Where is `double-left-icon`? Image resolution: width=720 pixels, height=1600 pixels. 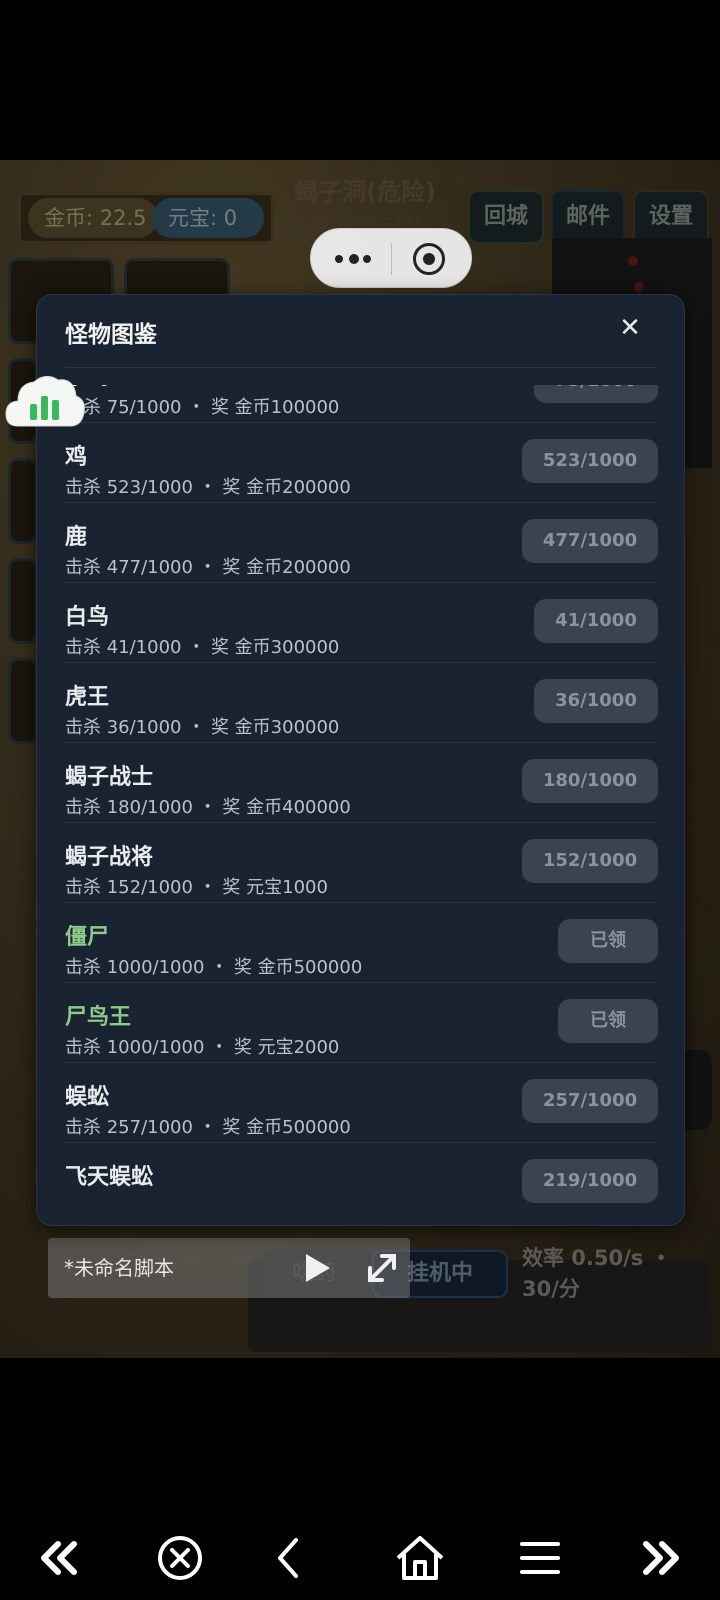
double-left-icon is located at coordinates (60, 1560).